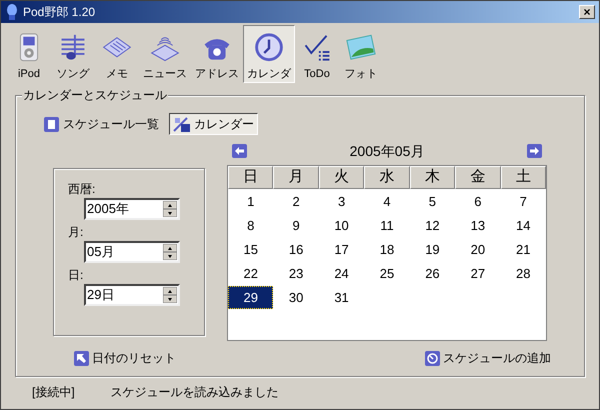 Image resolution: width=600 pixels, height=410 pixels. I want to click on weekday-header: 土, so click(523, 177).